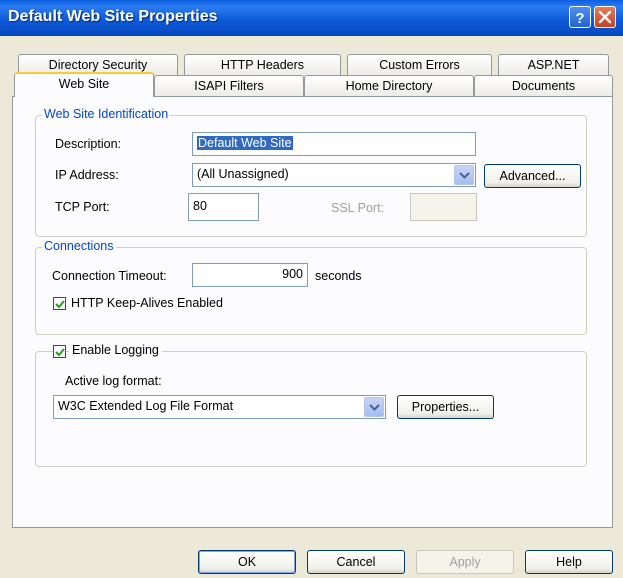 This screenshot has height=578, width=623. I want to click on tab-documents: Documents, so click(543, 86).